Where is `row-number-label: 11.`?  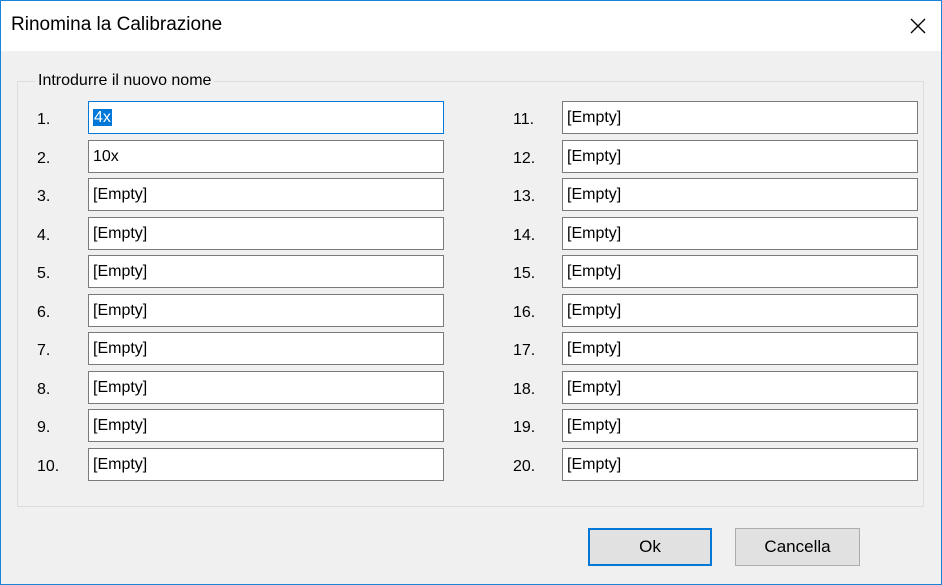
row-number-label: 11. is located at coordinates (524, 119).